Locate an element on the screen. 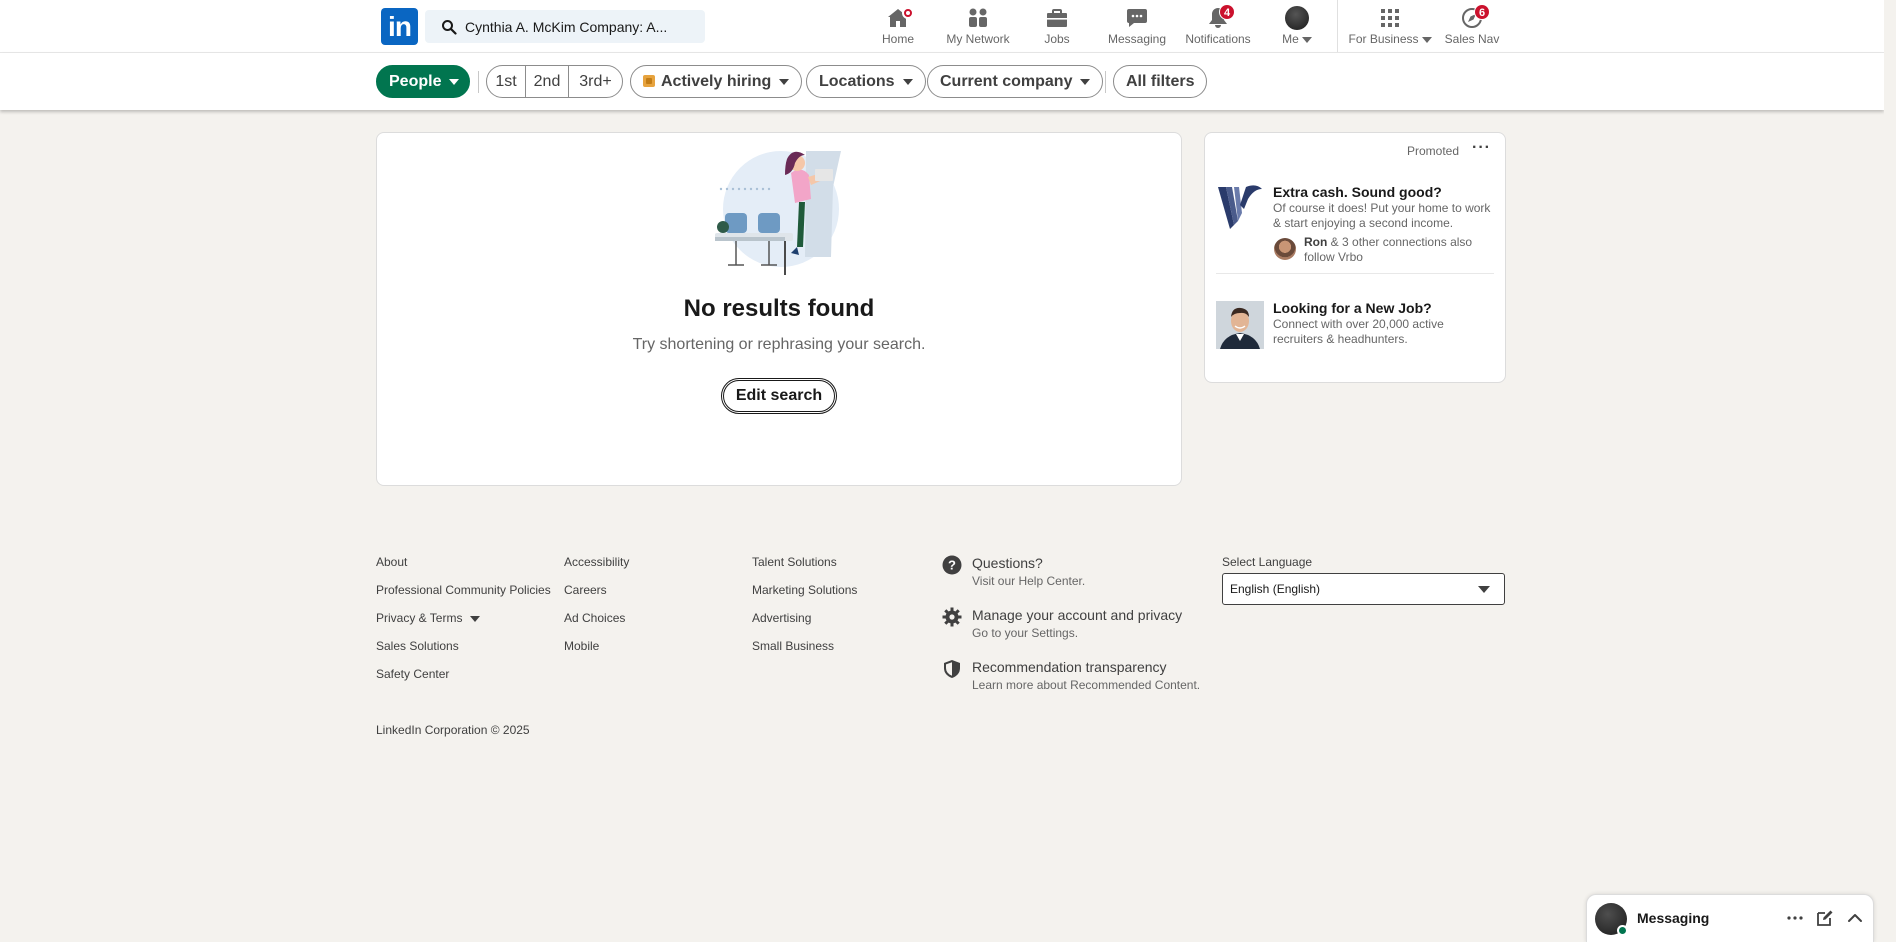  nav-notifications-label: Notifications is located at coordinates (1218, 39).